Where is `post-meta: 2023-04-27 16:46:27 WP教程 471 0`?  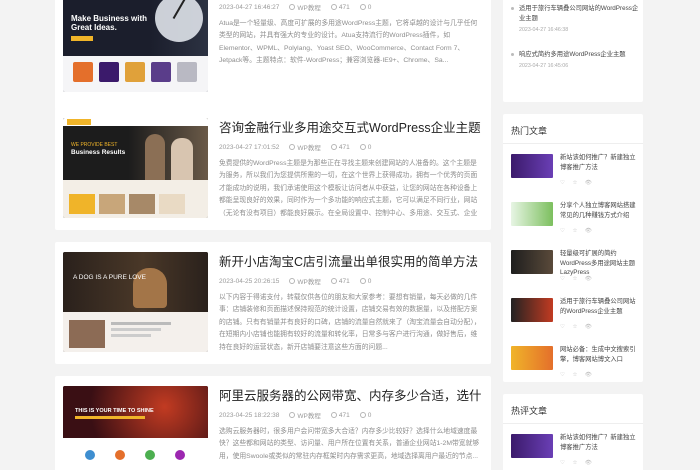 post-meta: 2023-04-27 16:46:27 WP教程 471 0 is located at coordinates (350, 7).